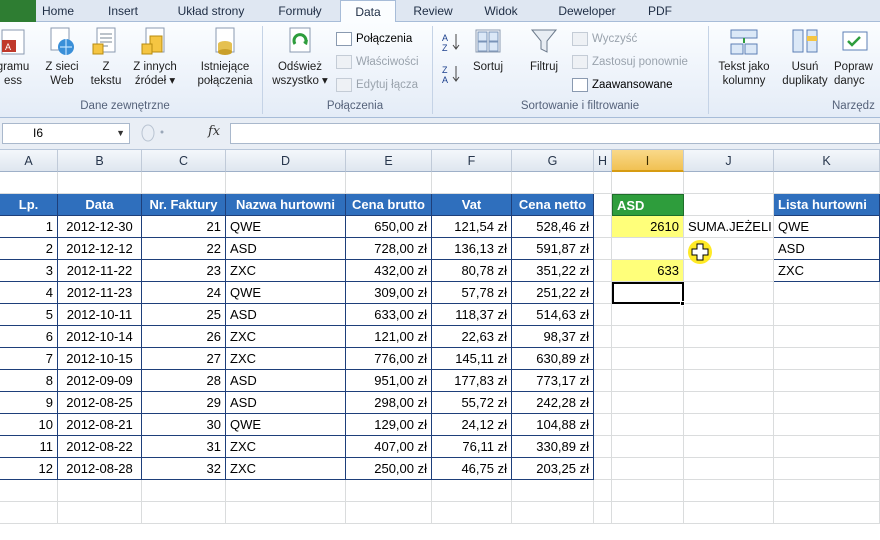 The image size is (880, 540). Describe the element at coordinates (100, 205) in the screenshot. I see `table-header-data: Data` at that location.